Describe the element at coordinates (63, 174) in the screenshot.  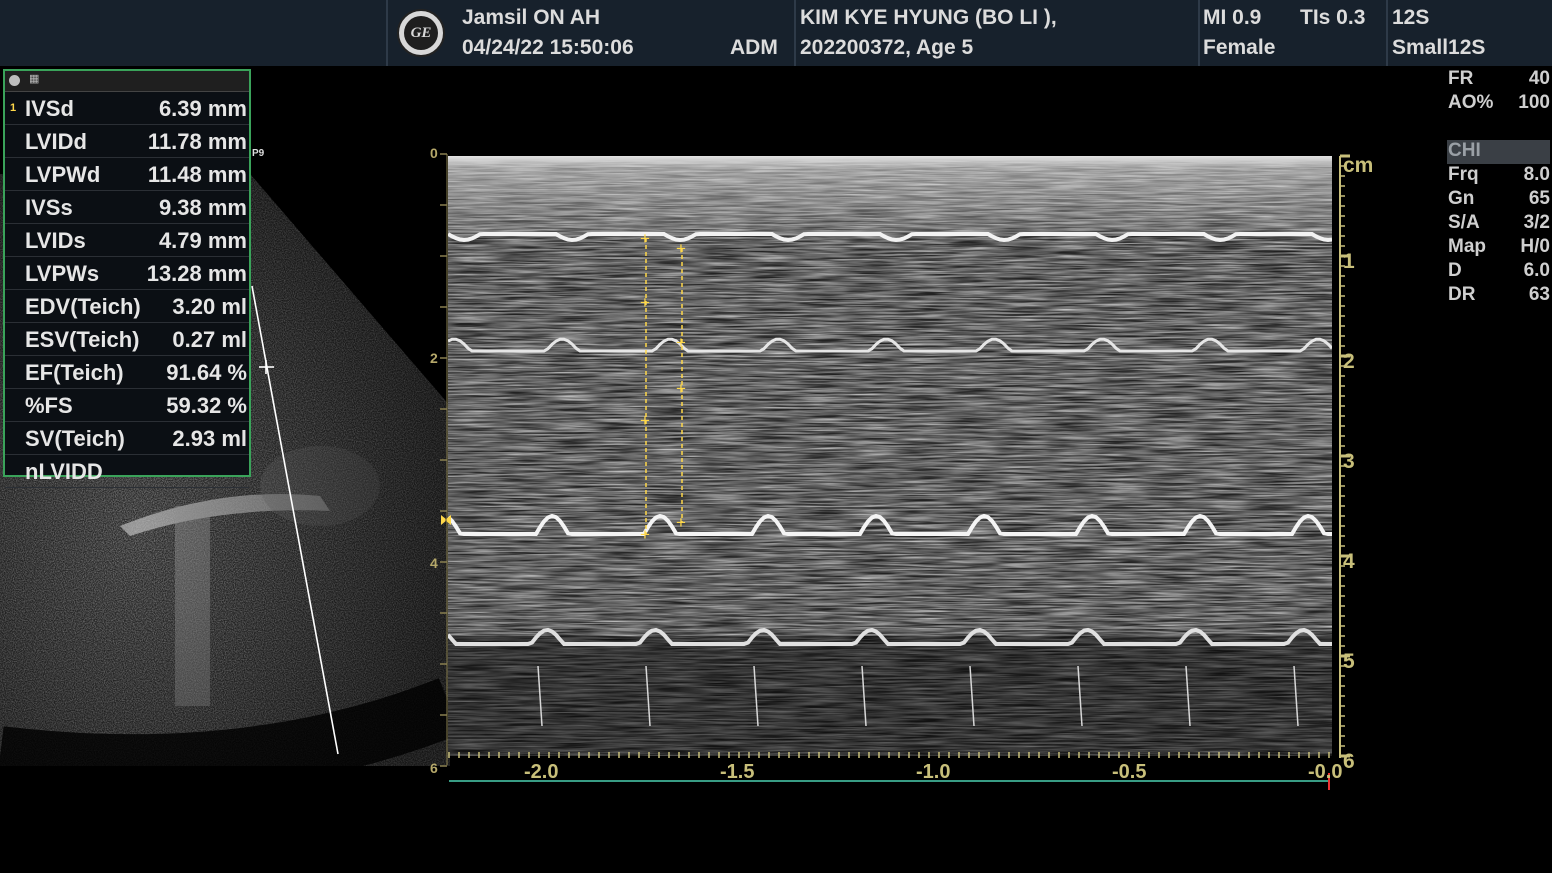
I see `measurement-label: LVPWd` at that location.